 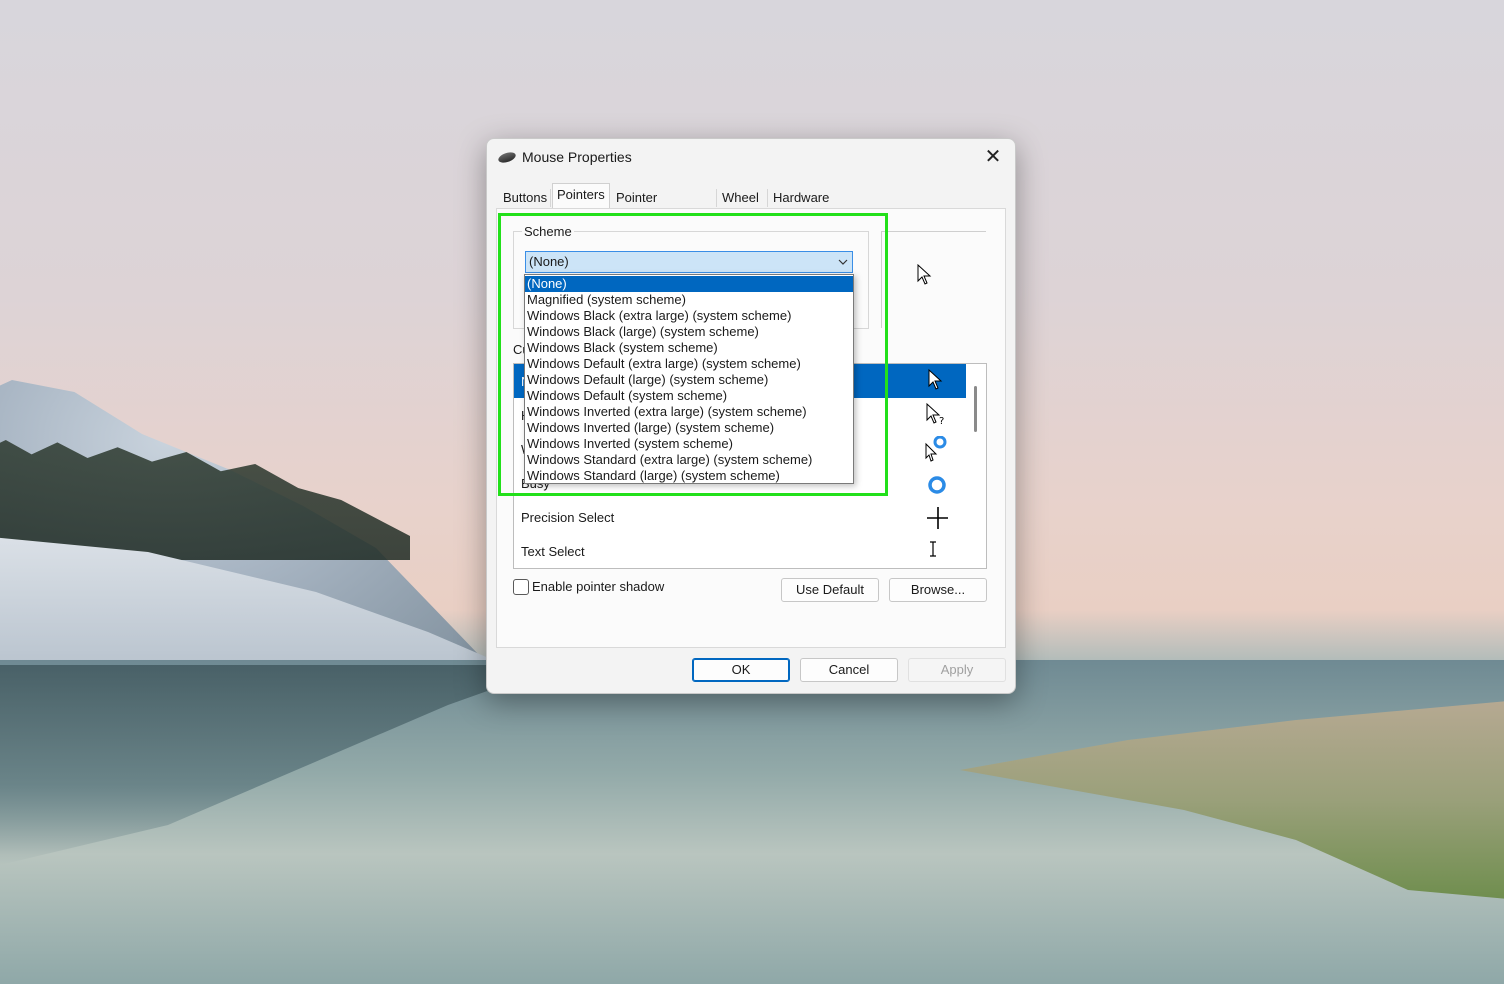 I want to click on scrollbar-thumb, so click(x=975, y=409).